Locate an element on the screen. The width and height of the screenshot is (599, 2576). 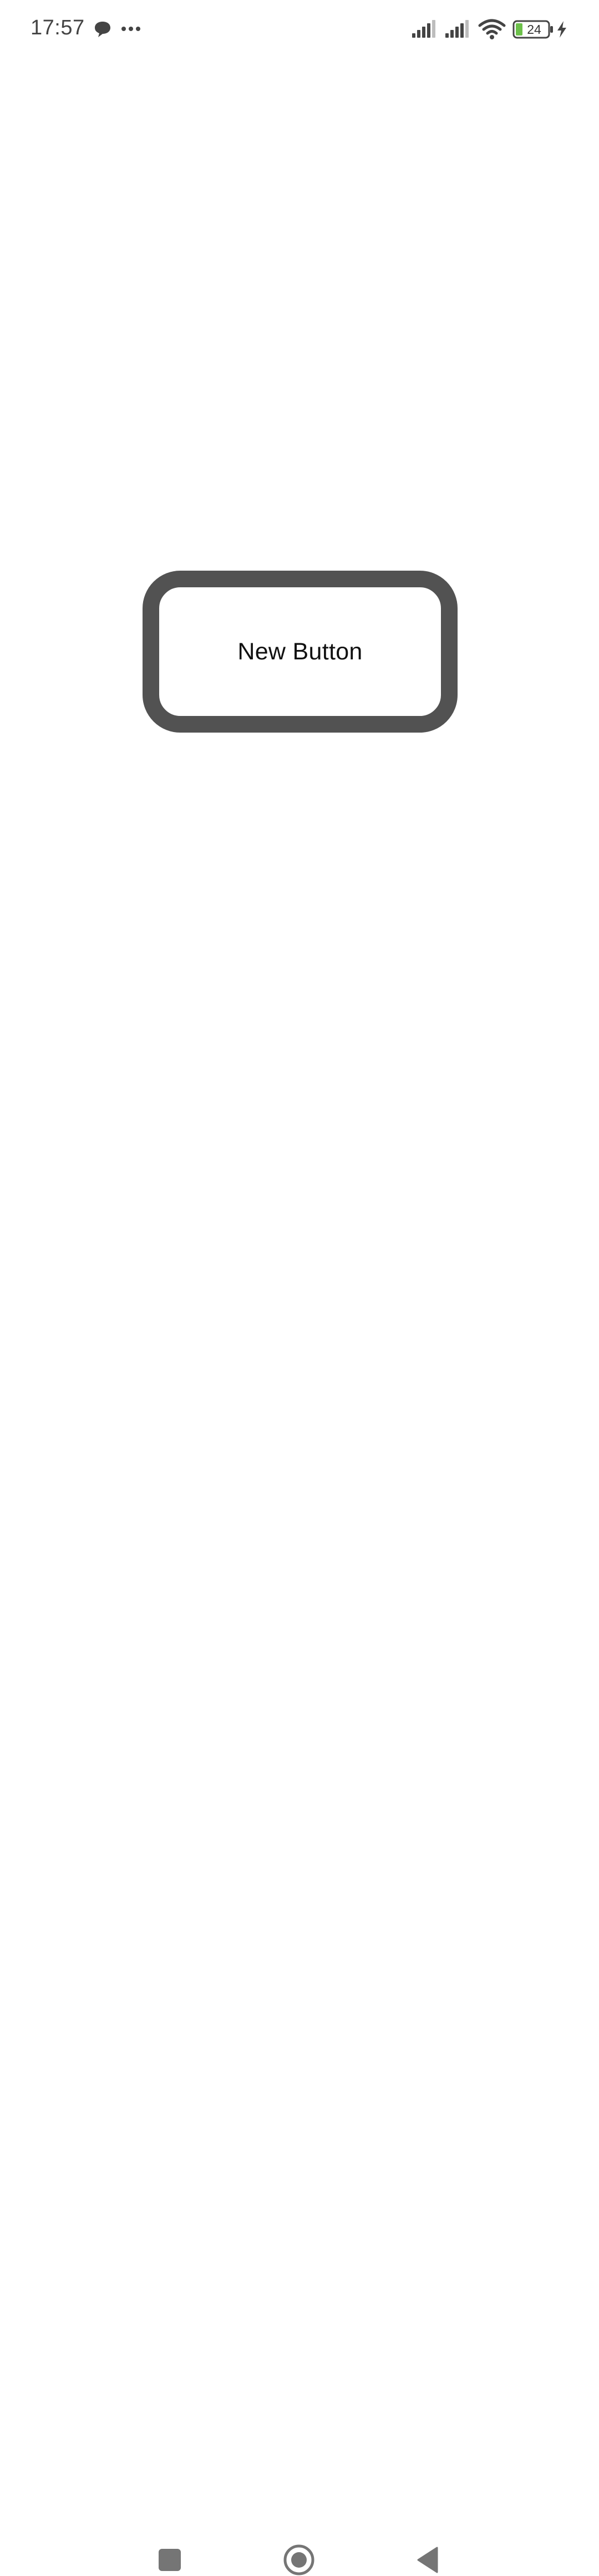
new-button: New Button is located at coordinates (300, 652).